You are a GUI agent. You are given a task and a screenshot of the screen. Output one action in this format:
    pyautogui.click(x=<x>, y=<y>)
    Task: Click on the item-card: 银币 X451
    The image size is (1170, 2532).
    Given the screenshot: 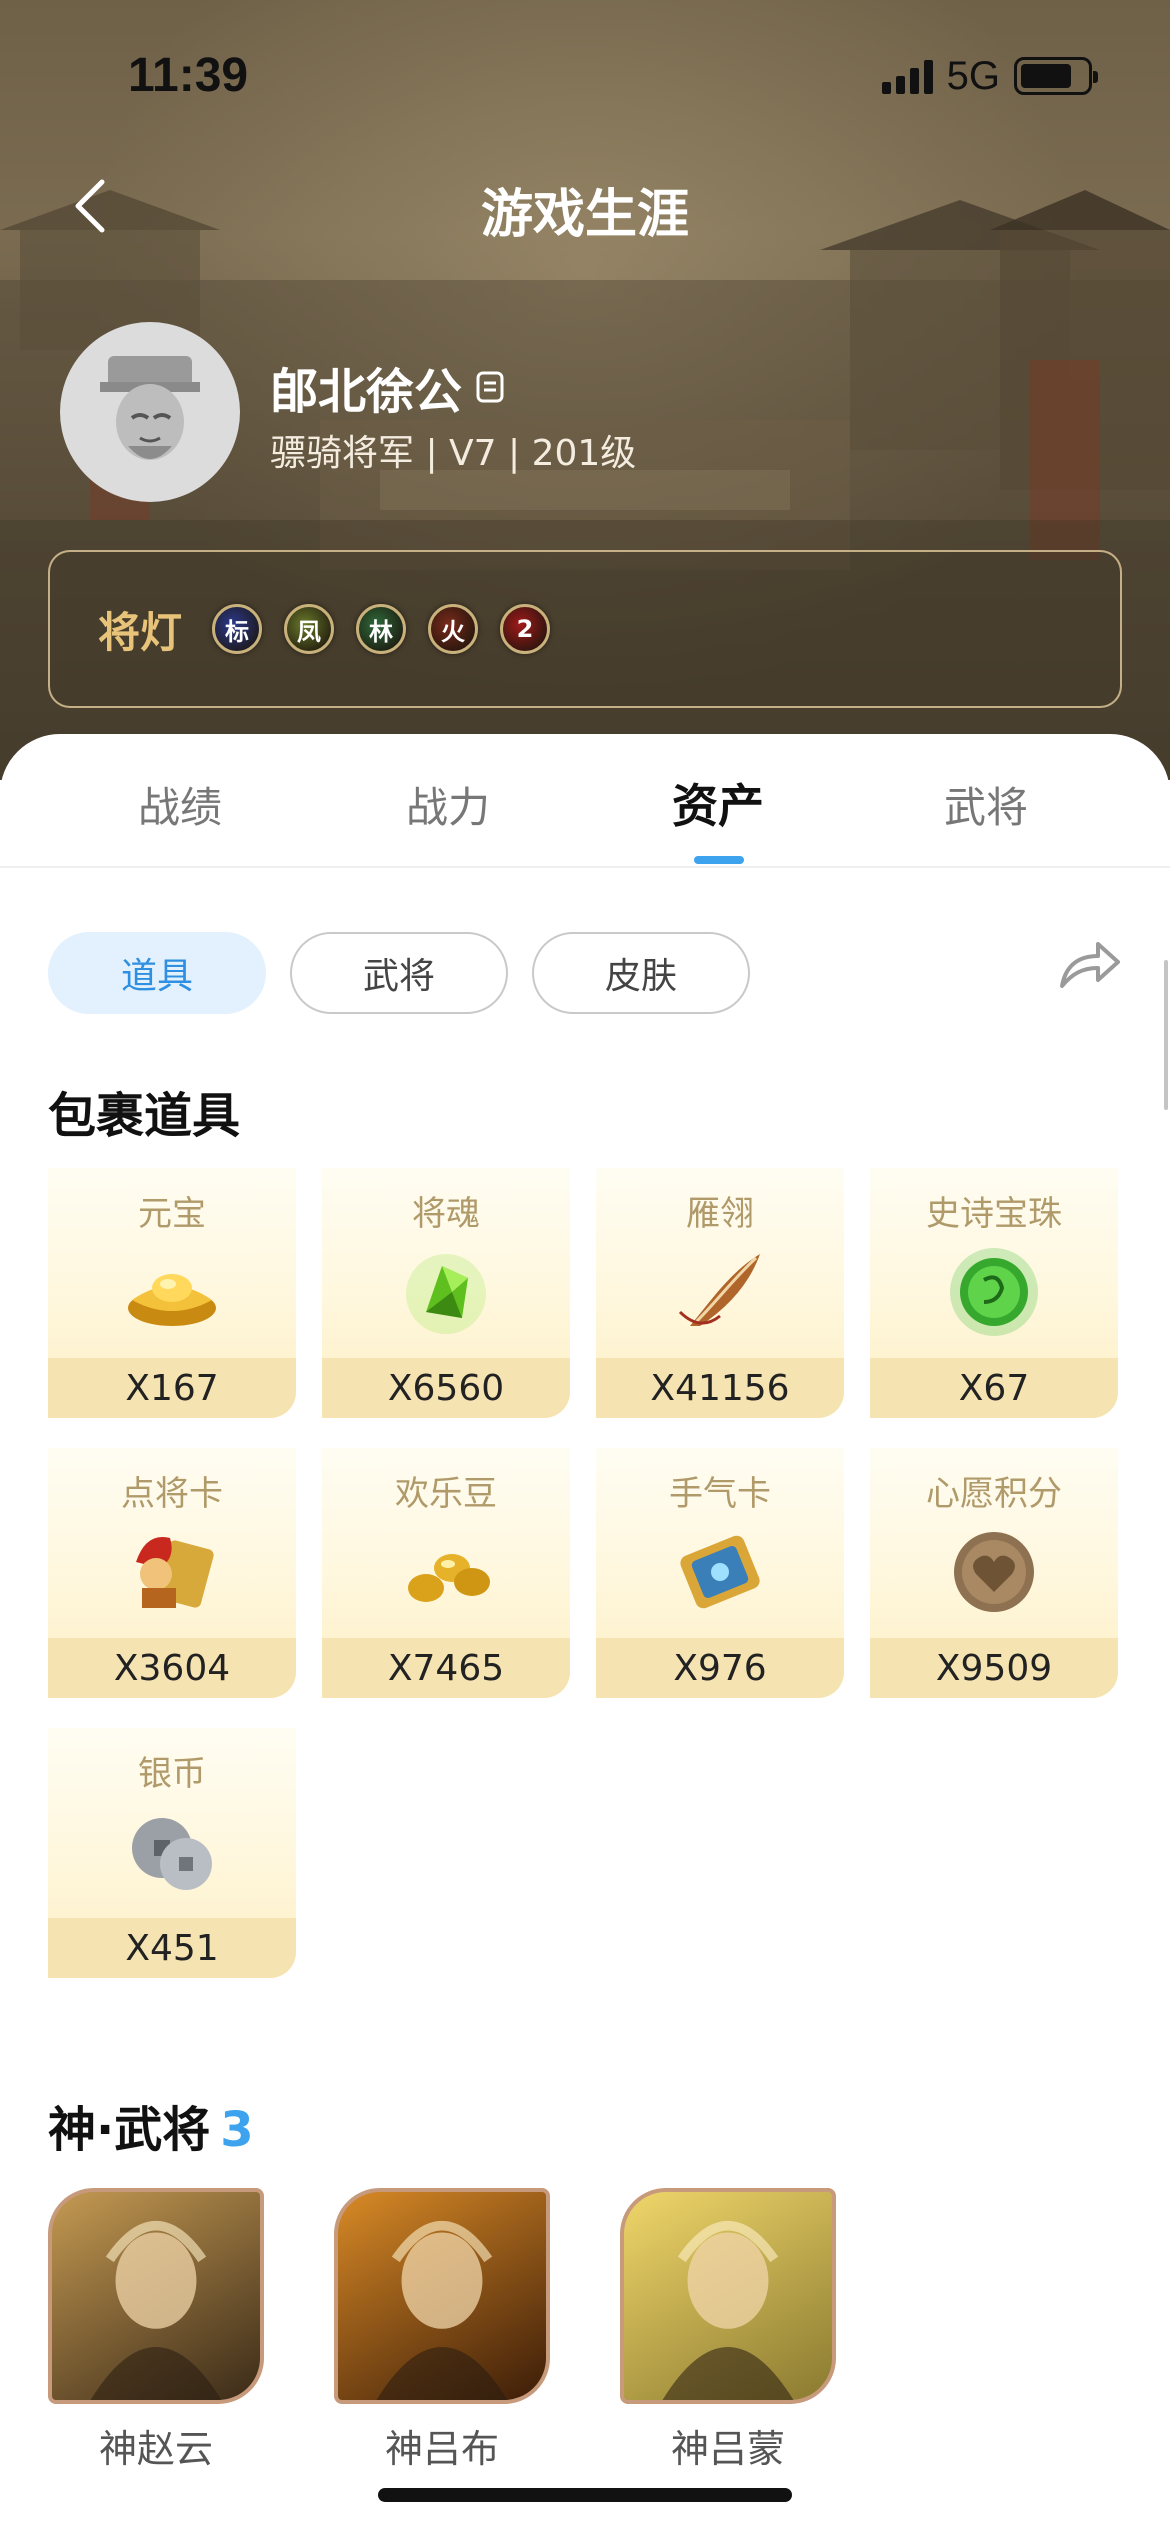 What is the action you would take?
    pyautogui.click(x=172, y=1853)
    